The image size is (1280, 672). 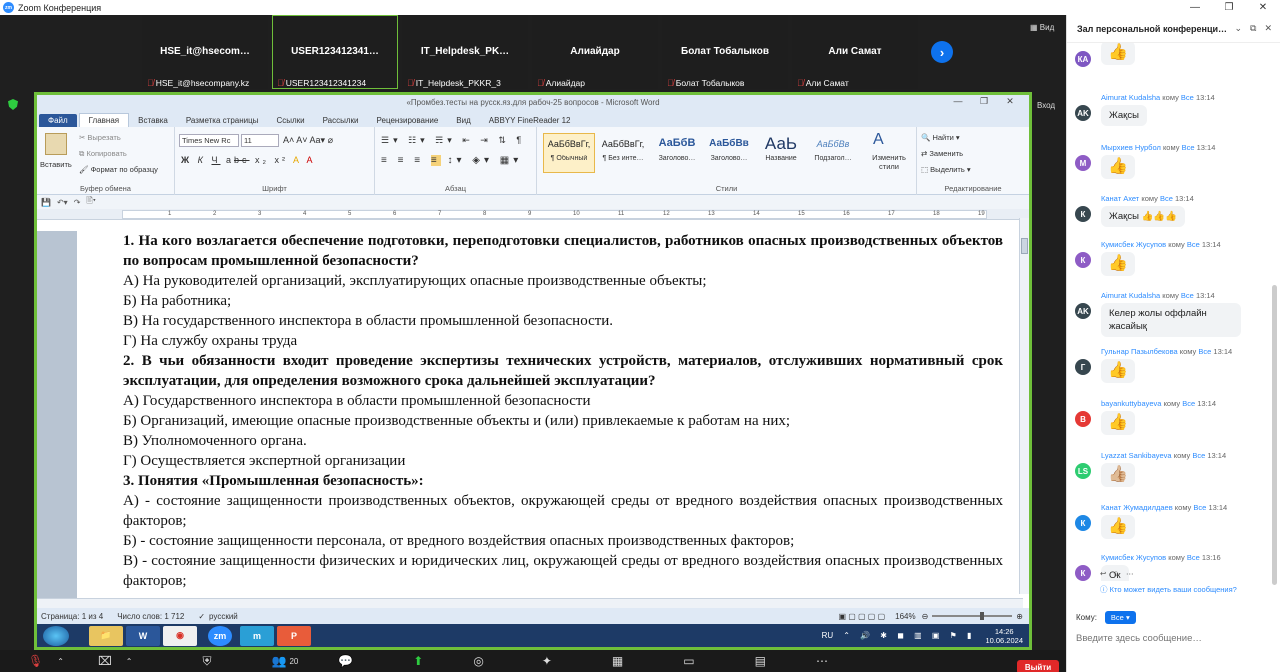 What do you see at coordinates (129, 661) in the screenshot?
I see `video-options-icon: ⌃` at bounding box center [129, 661].